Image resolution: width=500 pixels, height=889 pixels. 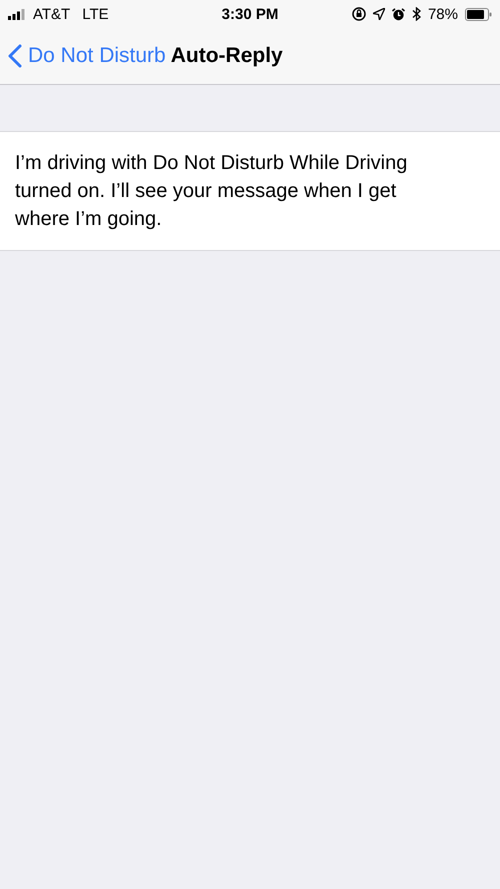 What do you see at coordinates (95, 14) in the screenshot?
I see `network-label: LTE` at bounding box center [95, 14].